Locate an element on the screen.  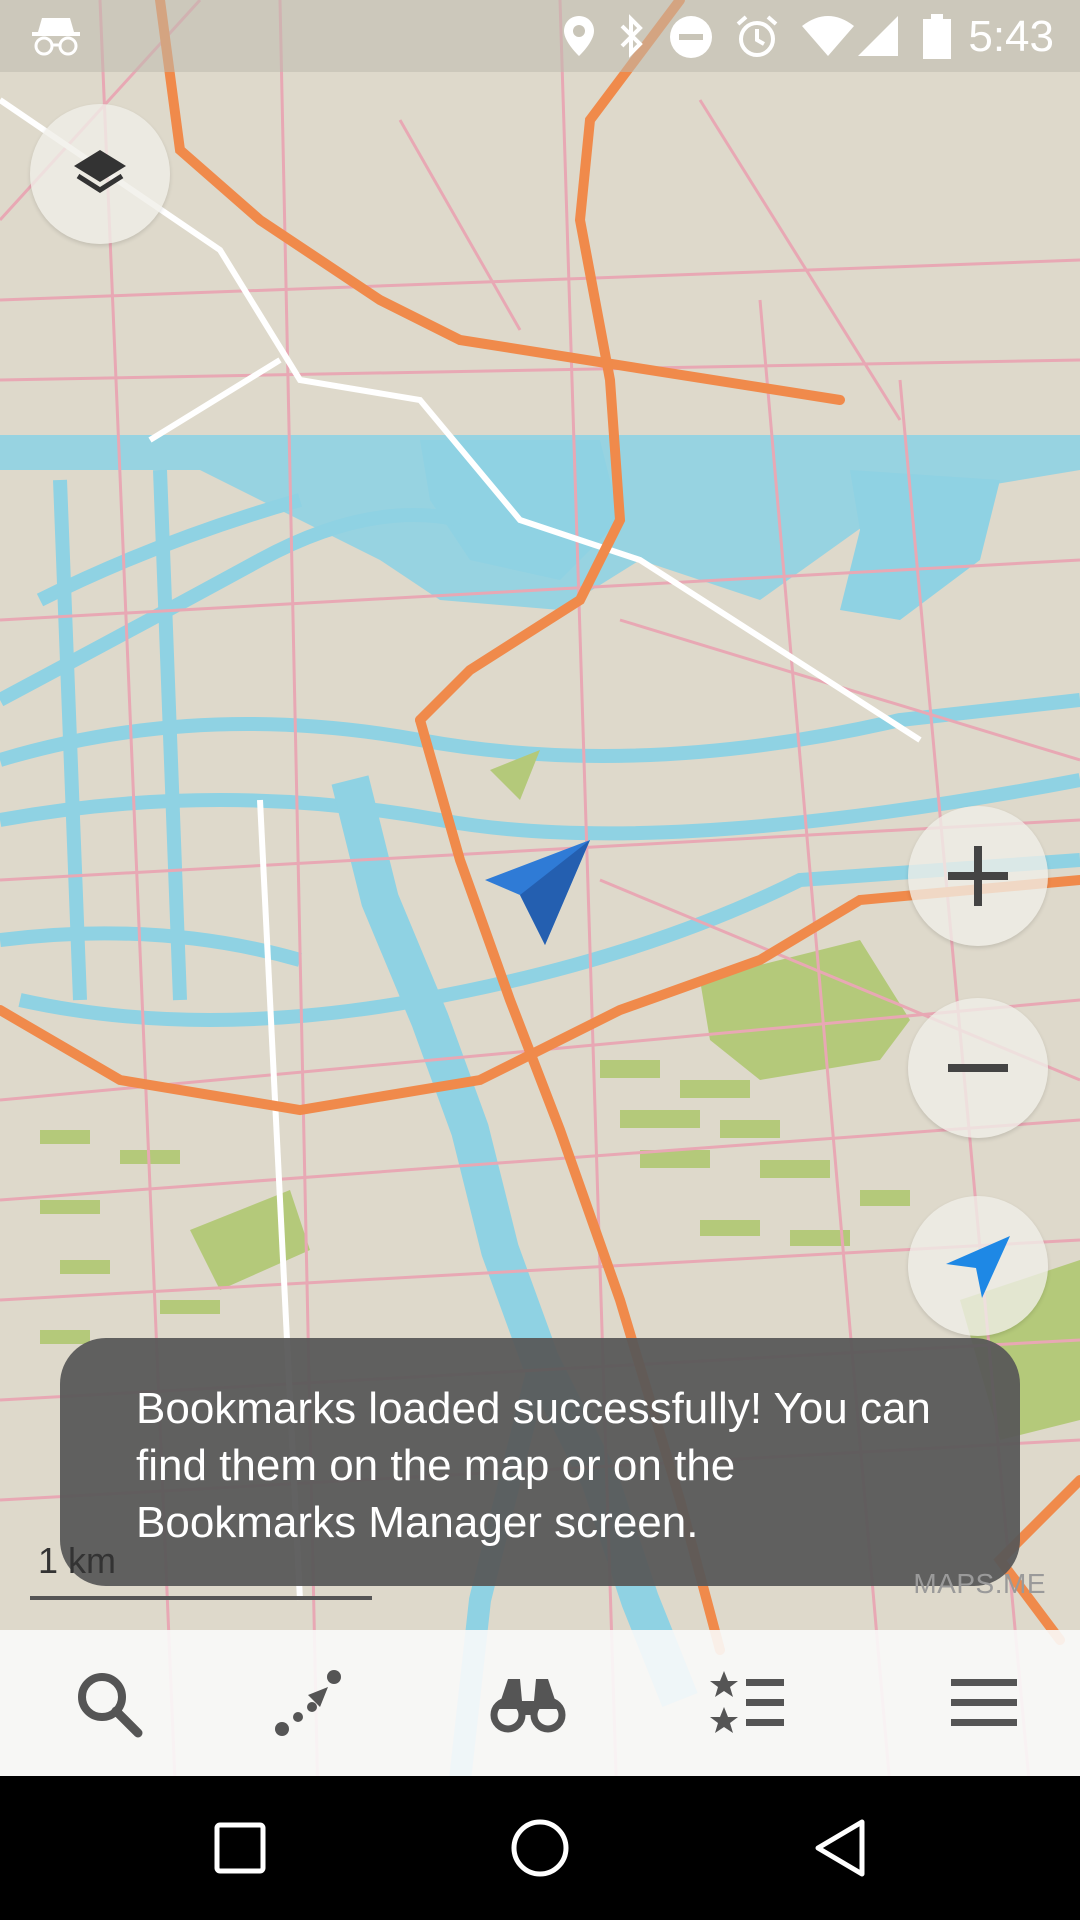
location-pin-icon is located at coordinates (579, 36).